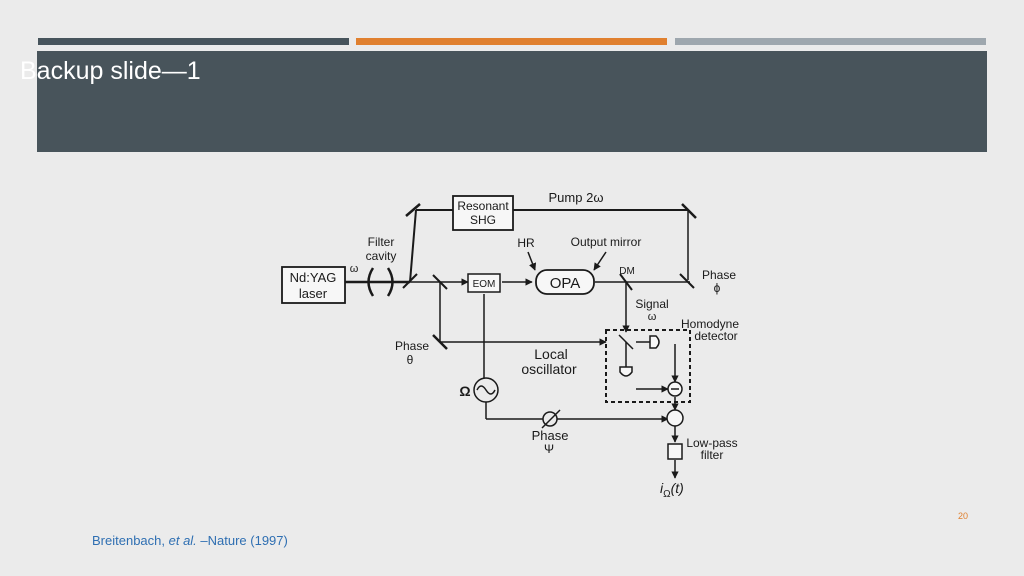 The width and height of the screenshot is (1024, 576). Describe the element at coordinates (381, 256) in the screenshot. I see `label-filter-line2: cavity` at that location.